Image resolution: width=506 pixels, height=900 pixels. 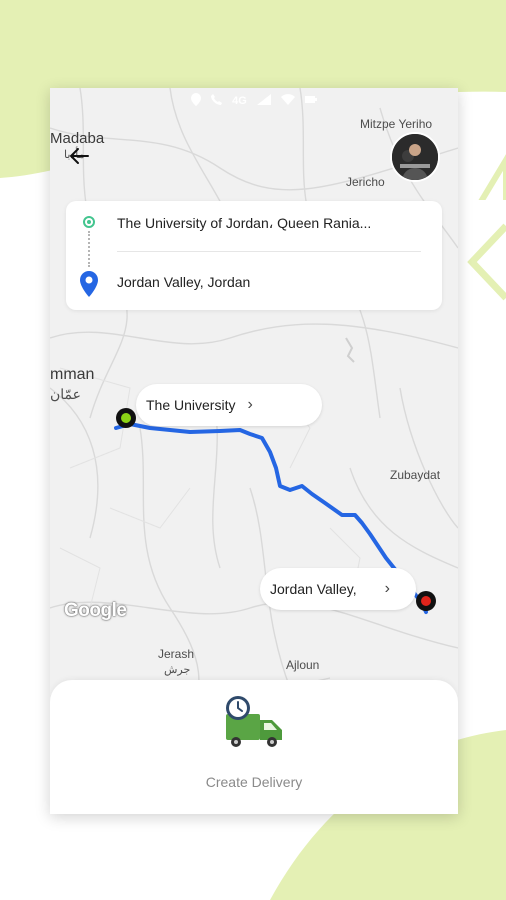 I want to click on back-arrow-icon, so click(x=79, y=156).